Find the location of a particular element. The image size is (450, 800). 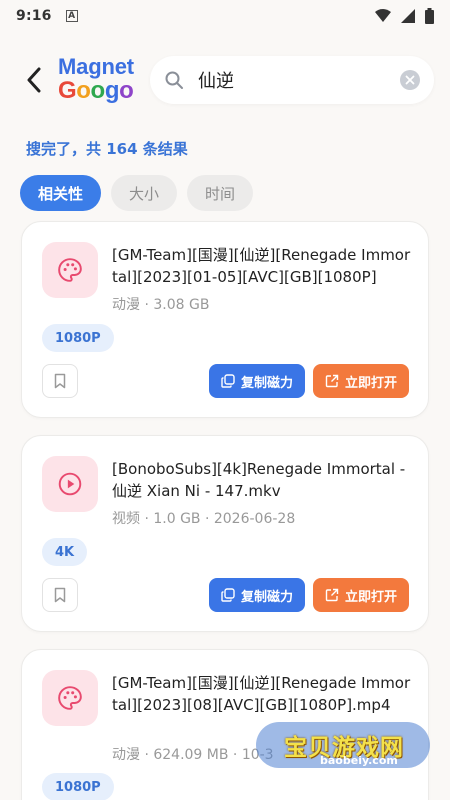

watermark-url: baobeiy.com is located at coordinates (359, 760).